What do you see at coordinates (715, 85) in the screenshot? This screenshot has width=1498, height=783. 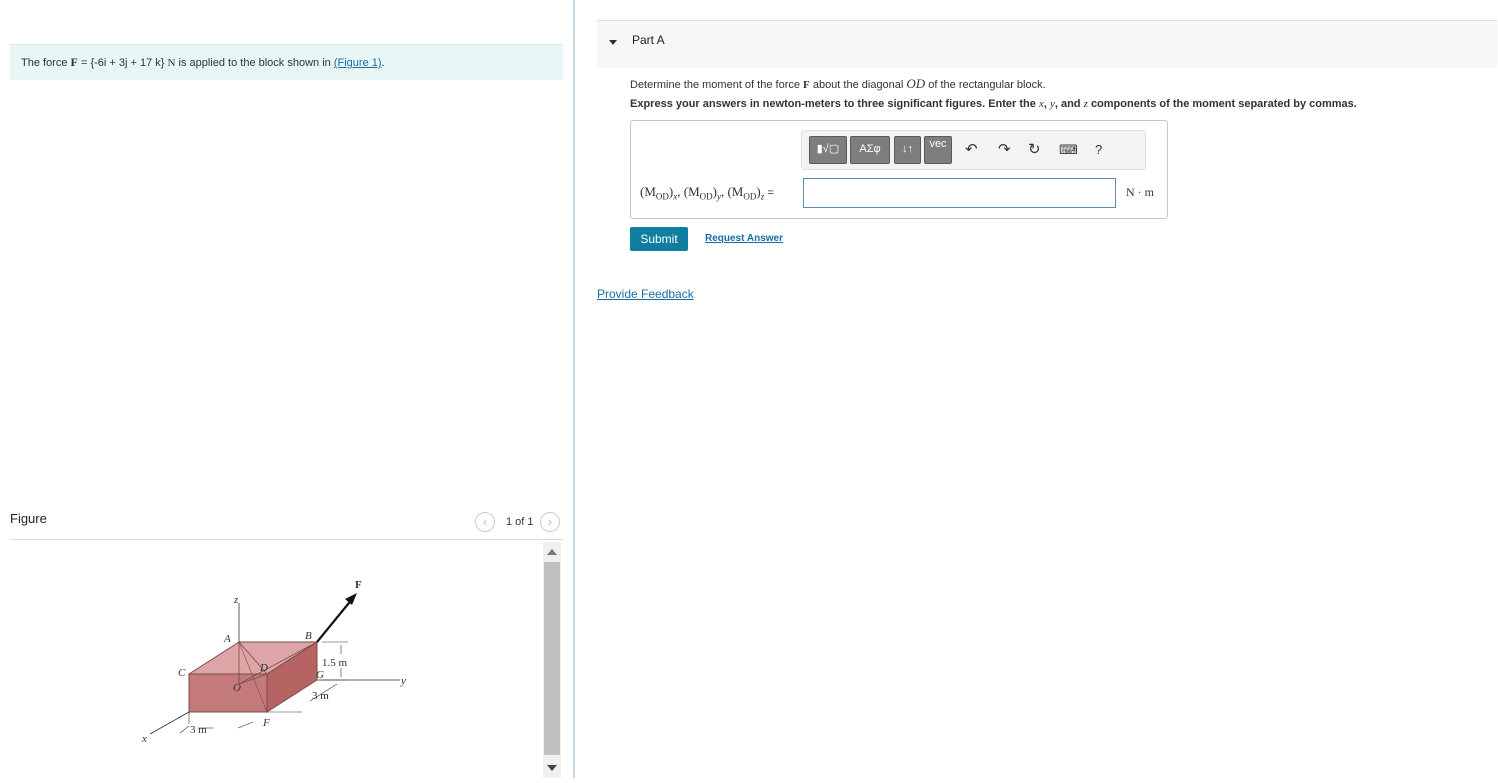 I see `question-pre: Determine the moment of the force` at bounding box center [715, 85].